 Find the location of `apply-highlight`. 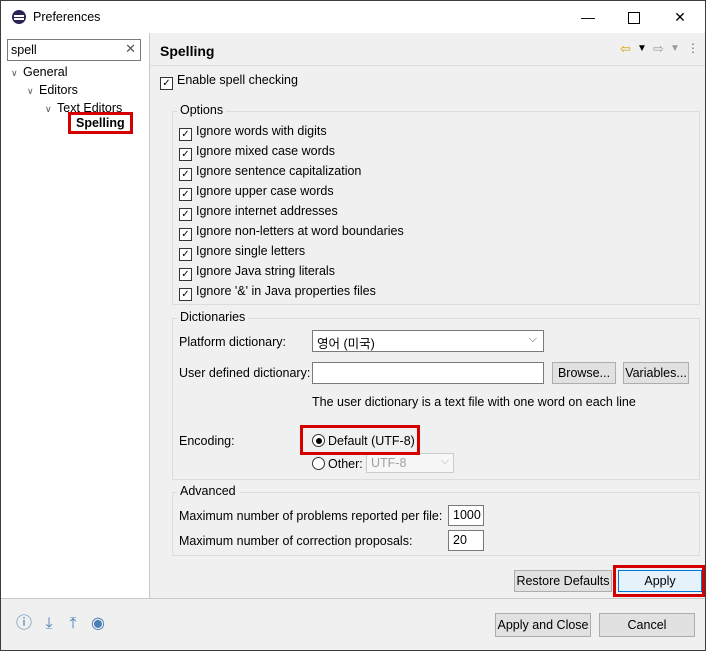

apply-highlight is located at coordinates (659, 581).